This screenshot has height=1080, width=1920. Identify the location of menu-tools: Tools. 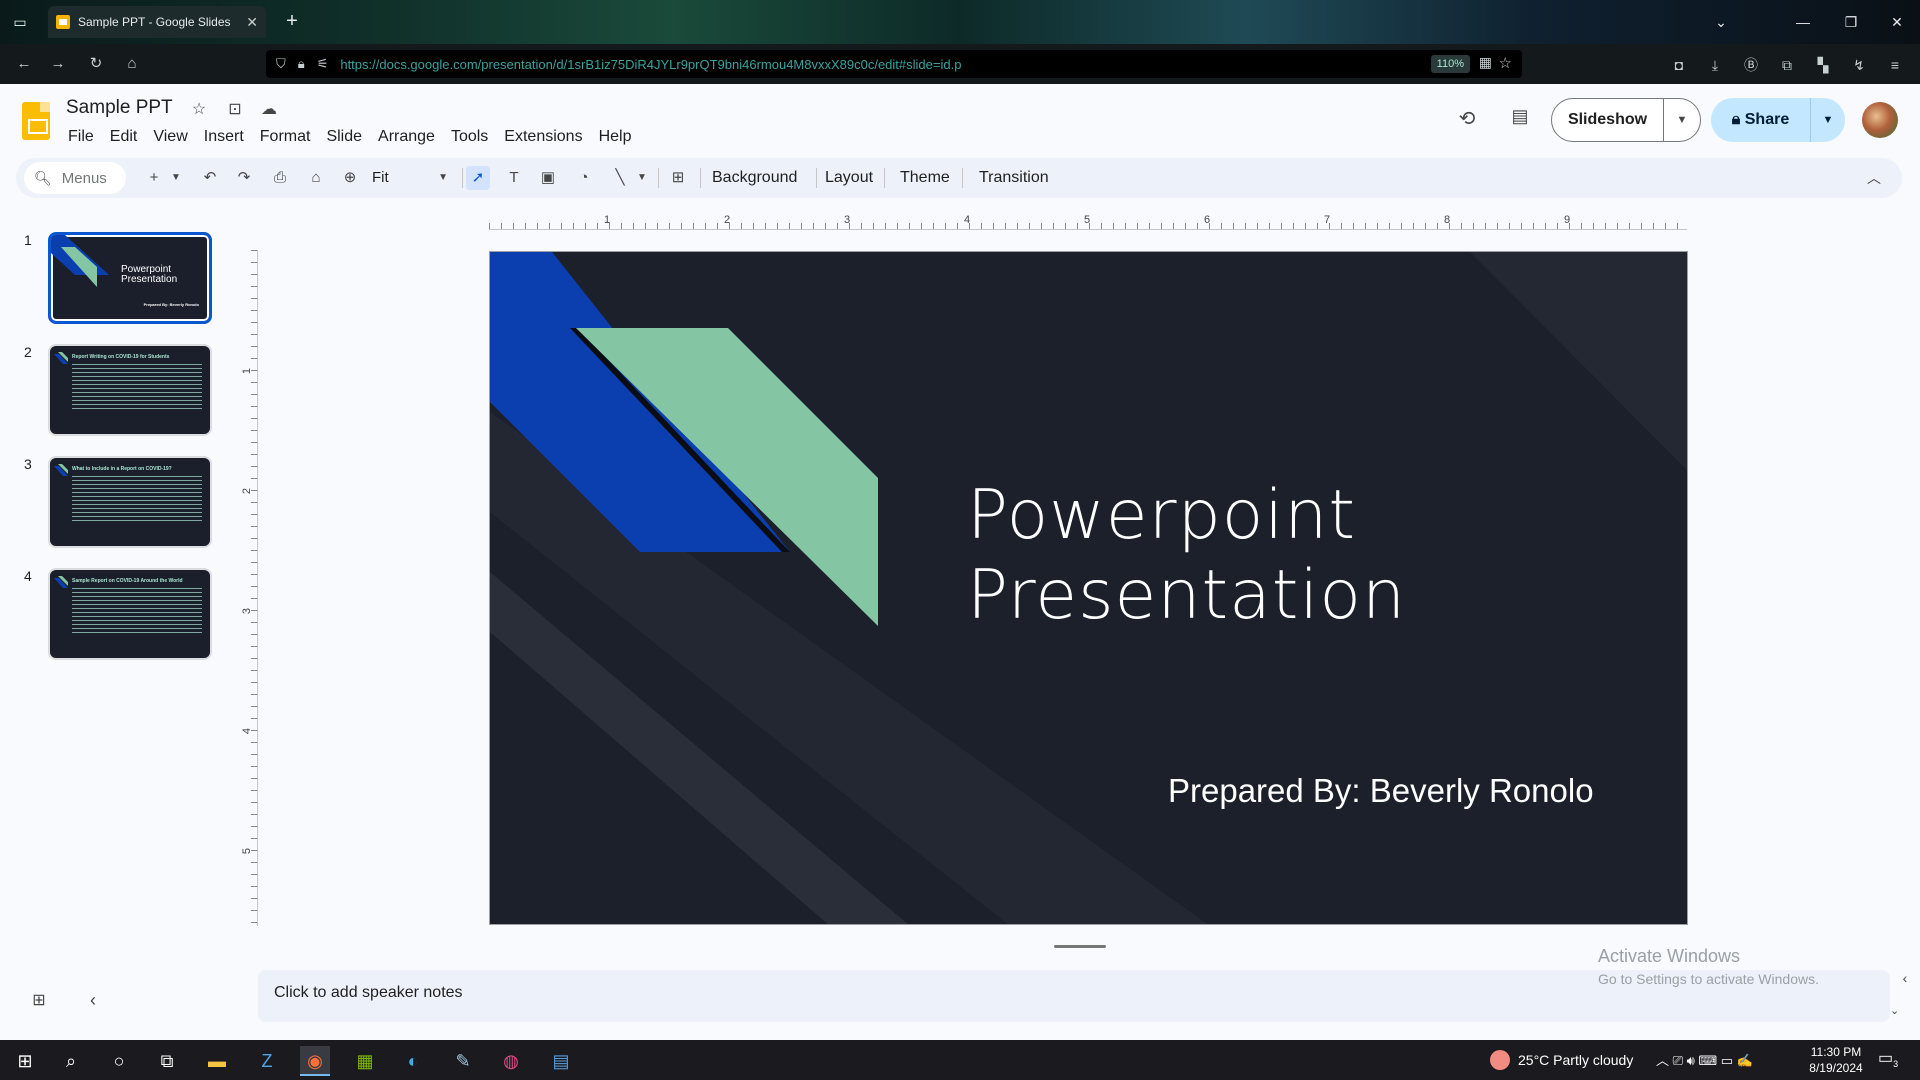
(469, 137).